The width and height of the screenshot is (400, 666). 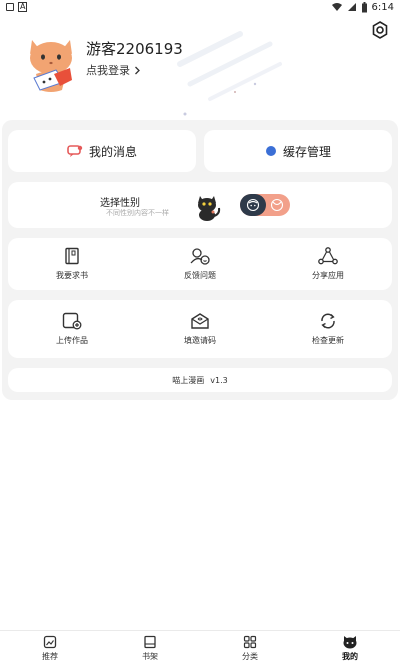 I want to click on upload-icon, so click(x=72, y=321).